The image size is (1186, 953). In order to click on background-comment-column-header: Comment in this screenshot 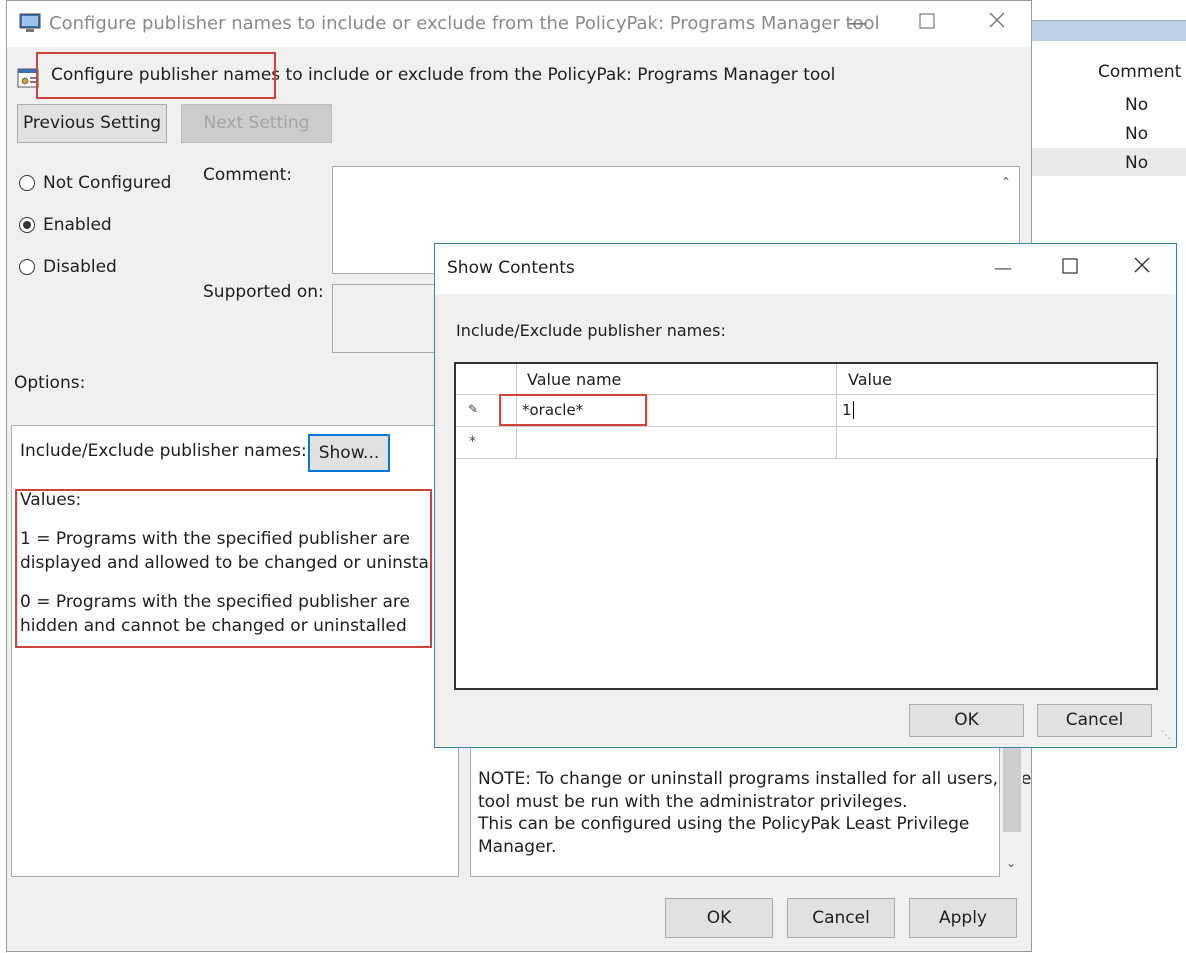, I will do `click(1139, 72)`.